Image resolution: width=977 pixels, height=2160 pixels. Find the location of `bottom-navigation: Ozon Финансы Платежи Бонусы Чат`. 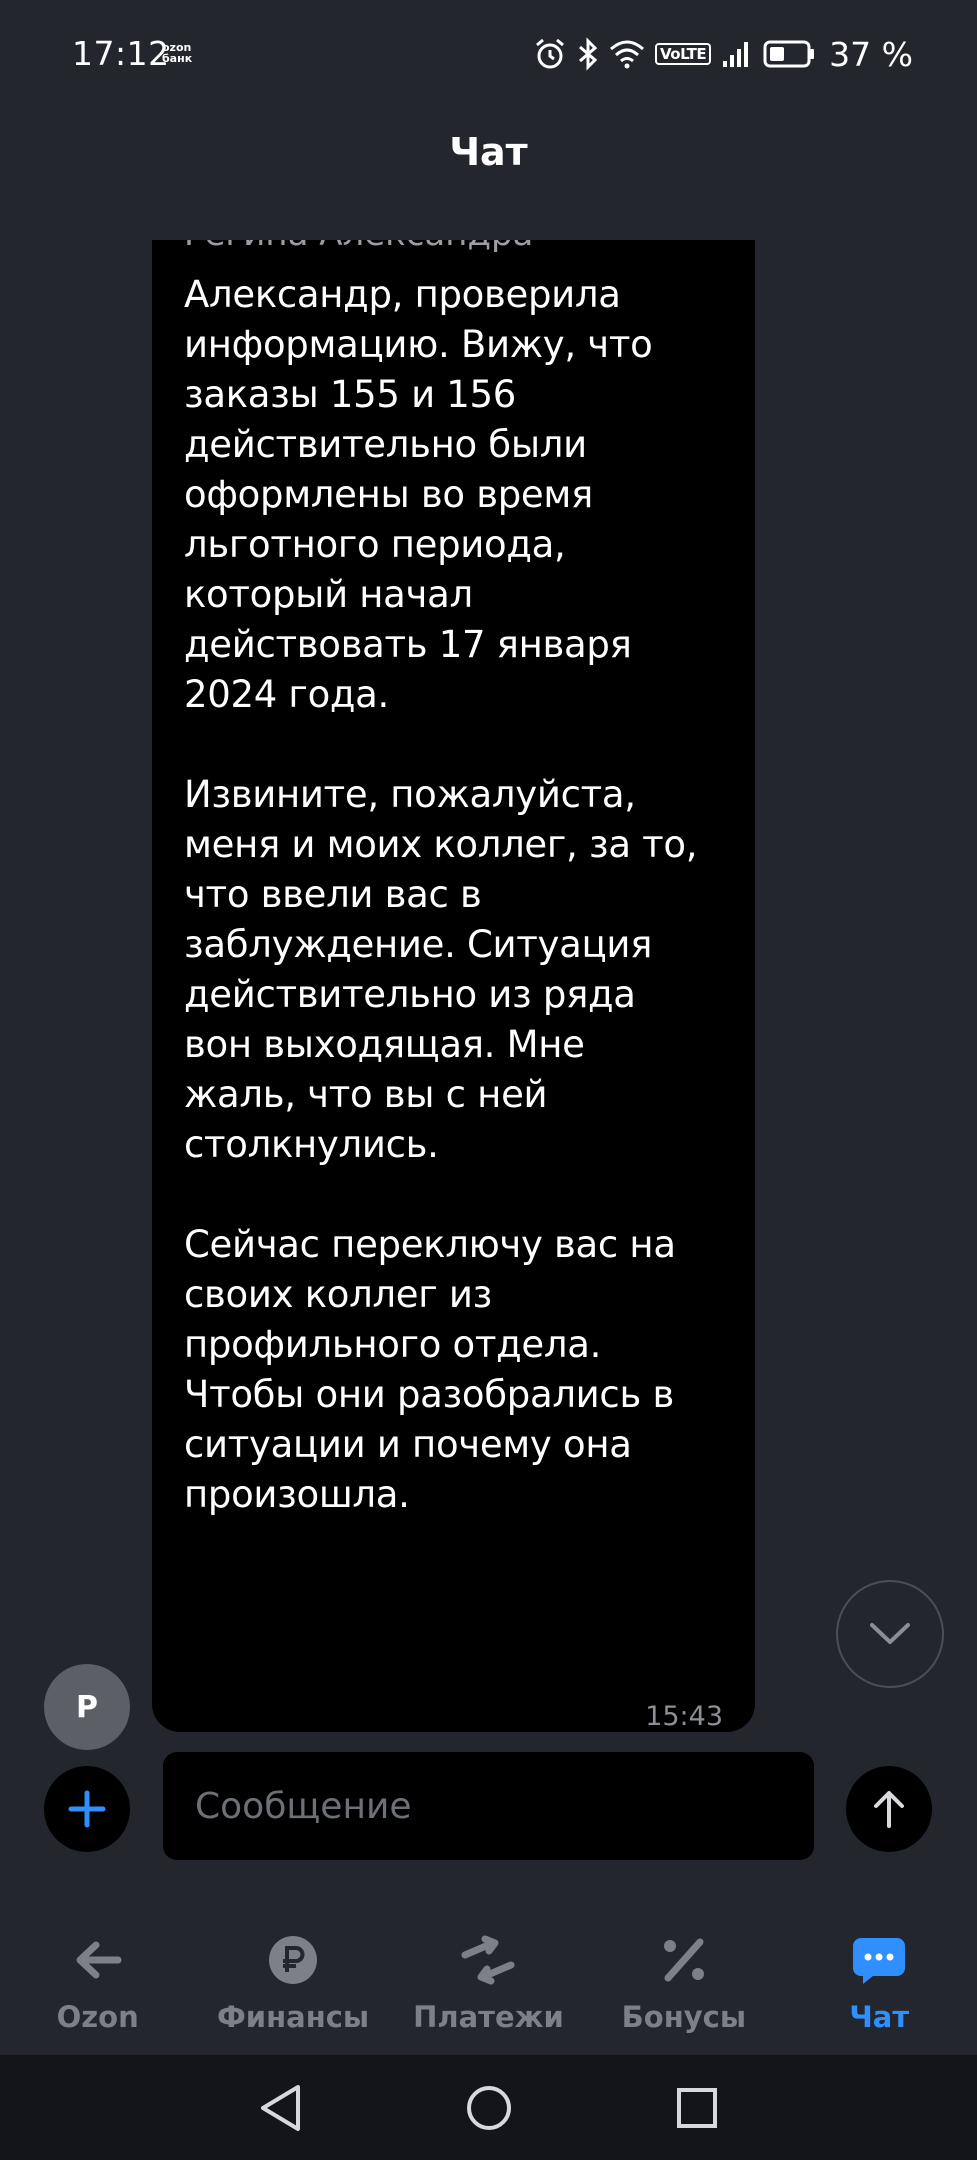

bottom-navigation: Ozon Финансы Платежи Бонусы Чат is located at coordinates (488, 1987).